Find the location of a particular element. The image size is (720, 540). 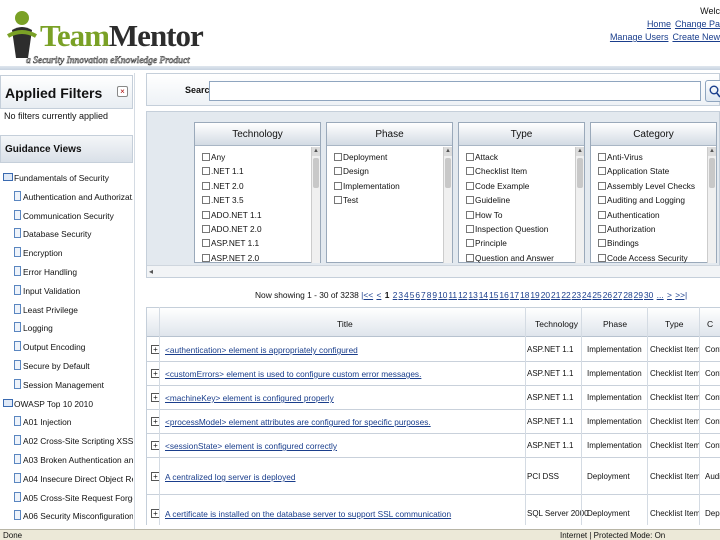

page-link: 20 is located at coordinates (545, 295).